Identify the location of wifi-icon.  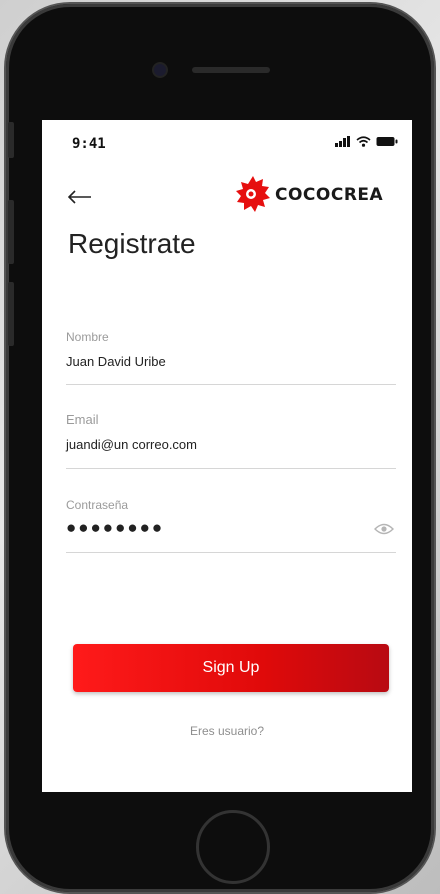
(363, 141).